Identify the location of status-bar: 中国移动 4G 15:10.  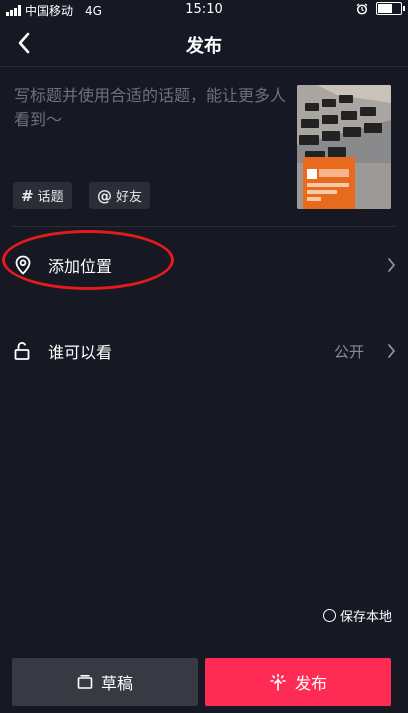
(204, 10).